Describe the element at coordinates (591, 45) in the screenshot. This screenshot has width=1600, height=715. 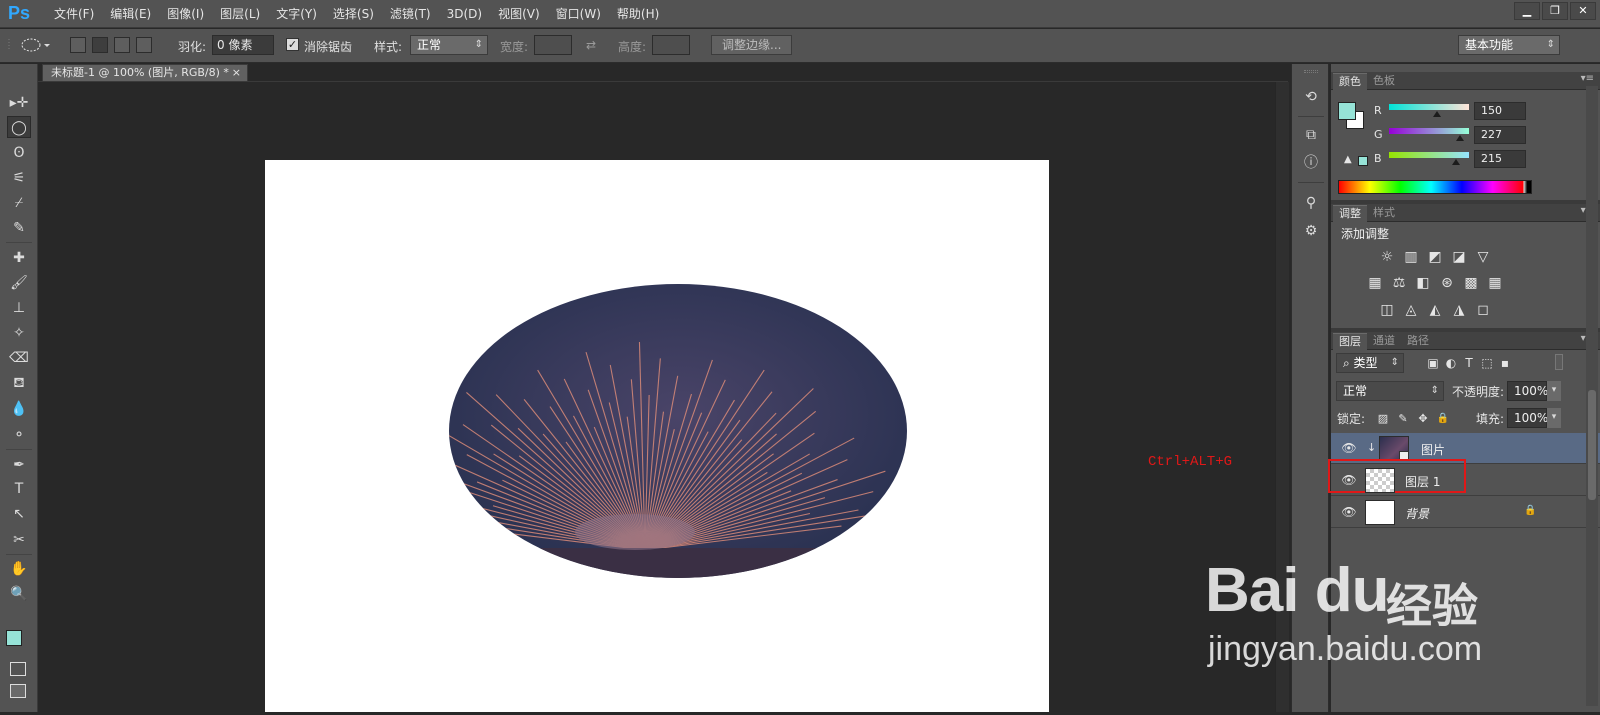
I see `swap-icon: ⇄` at that location.